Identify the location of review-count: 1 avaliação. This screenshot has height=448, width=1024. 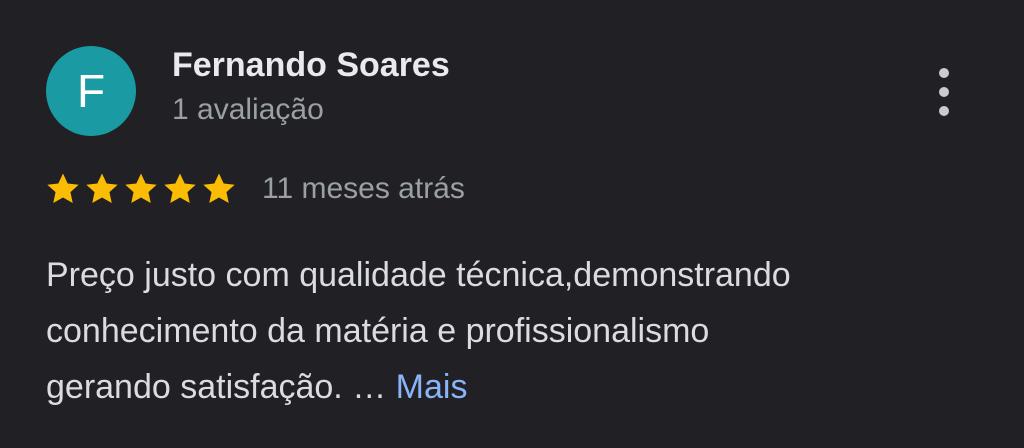
(248, 109).